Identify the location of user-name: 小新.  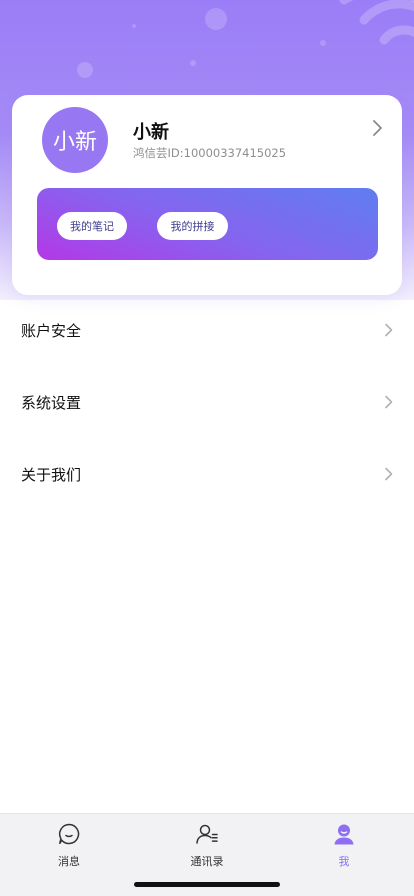
(151, 132).